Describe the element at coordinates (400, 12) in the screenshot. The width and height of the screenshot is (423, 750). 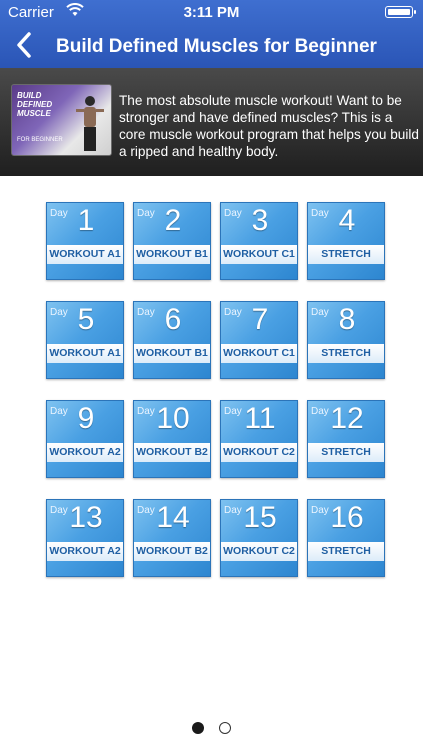
I see `battery-icon` at that location.